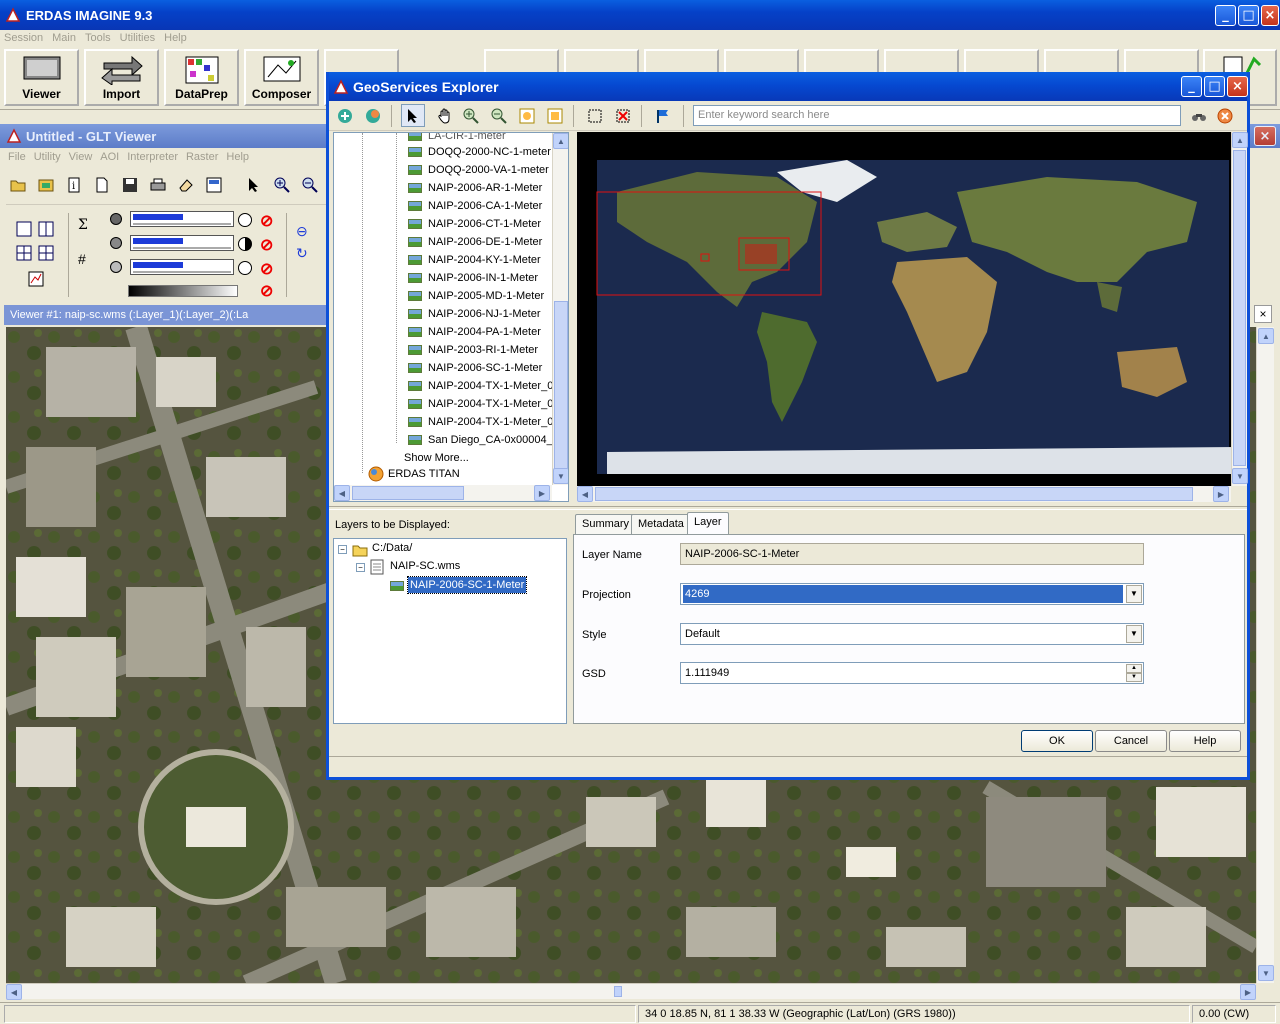 The width and height of the screenshot is (1280, 1024). Describe the element at coordinates (182, 219) in the screenshot. I see `brightness-slider` at that location.